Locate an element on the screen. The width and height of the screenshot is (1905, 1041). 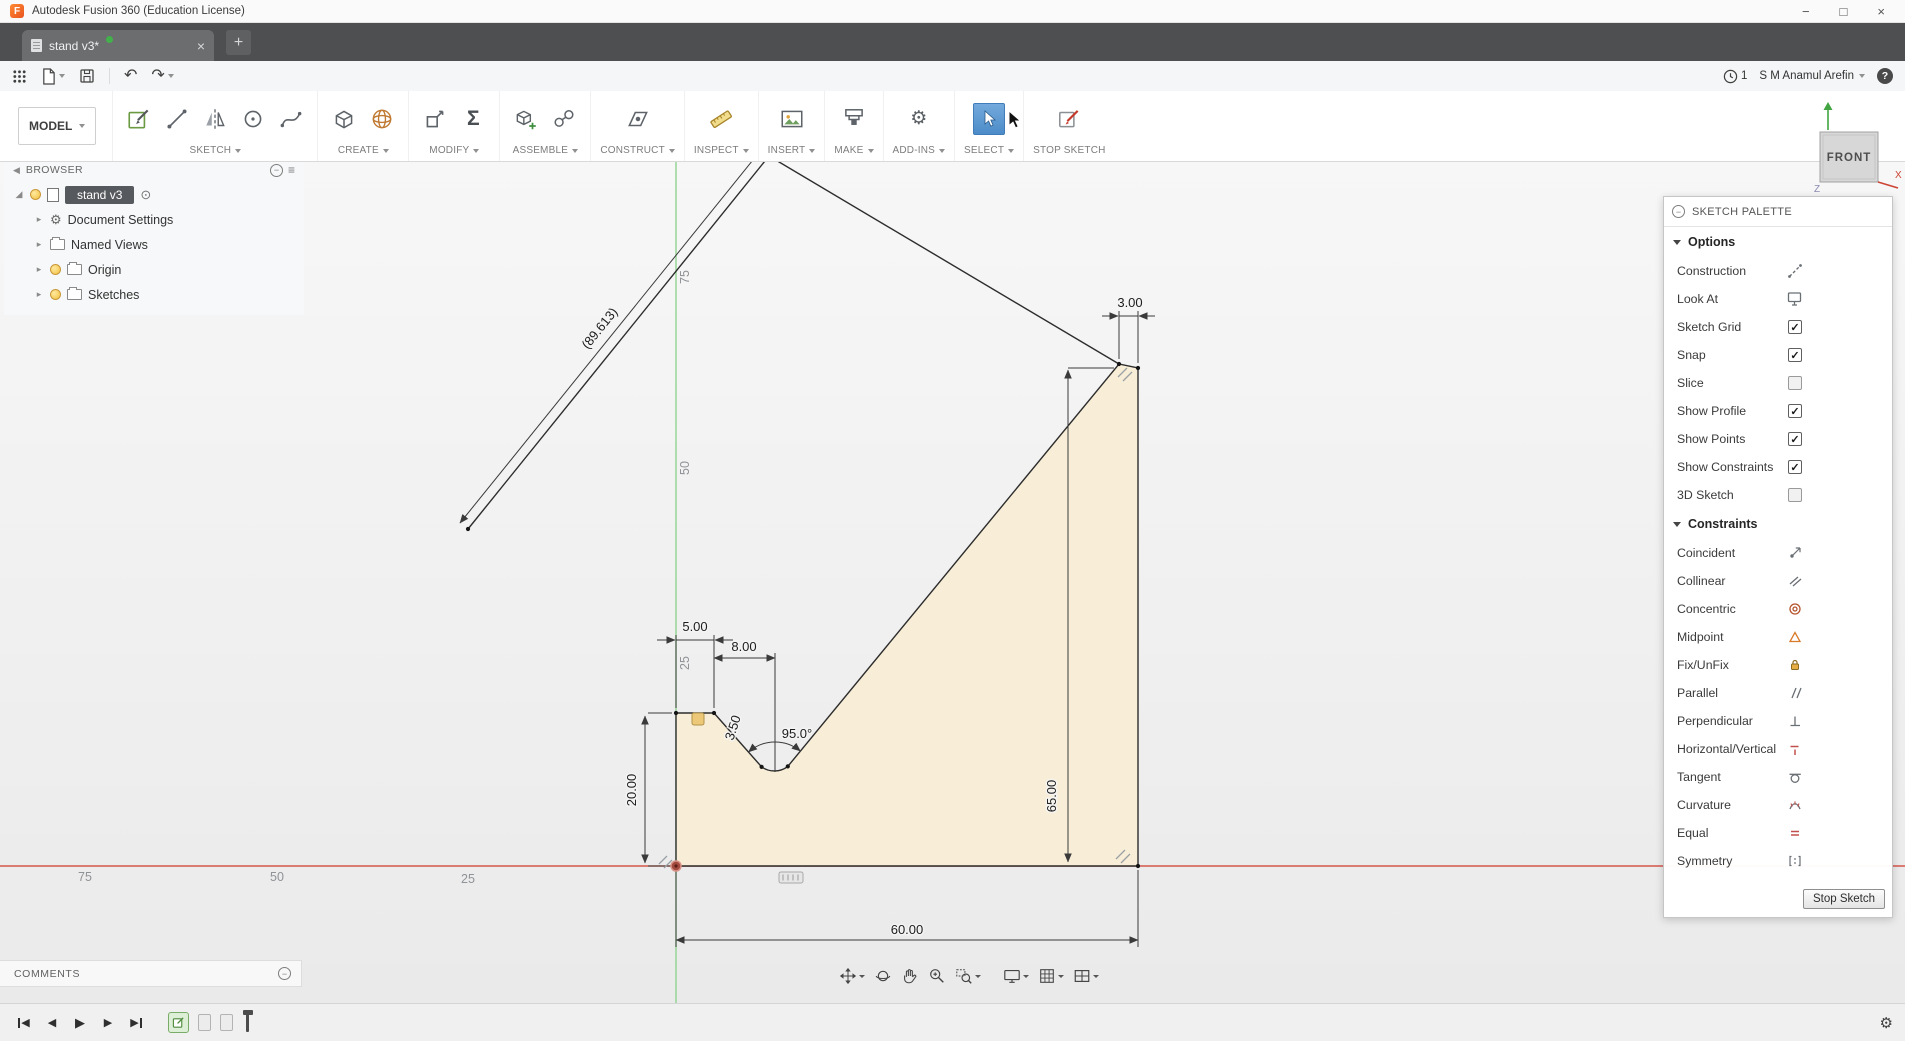
mirror-tool-icon is located at coordinates (215, 119).